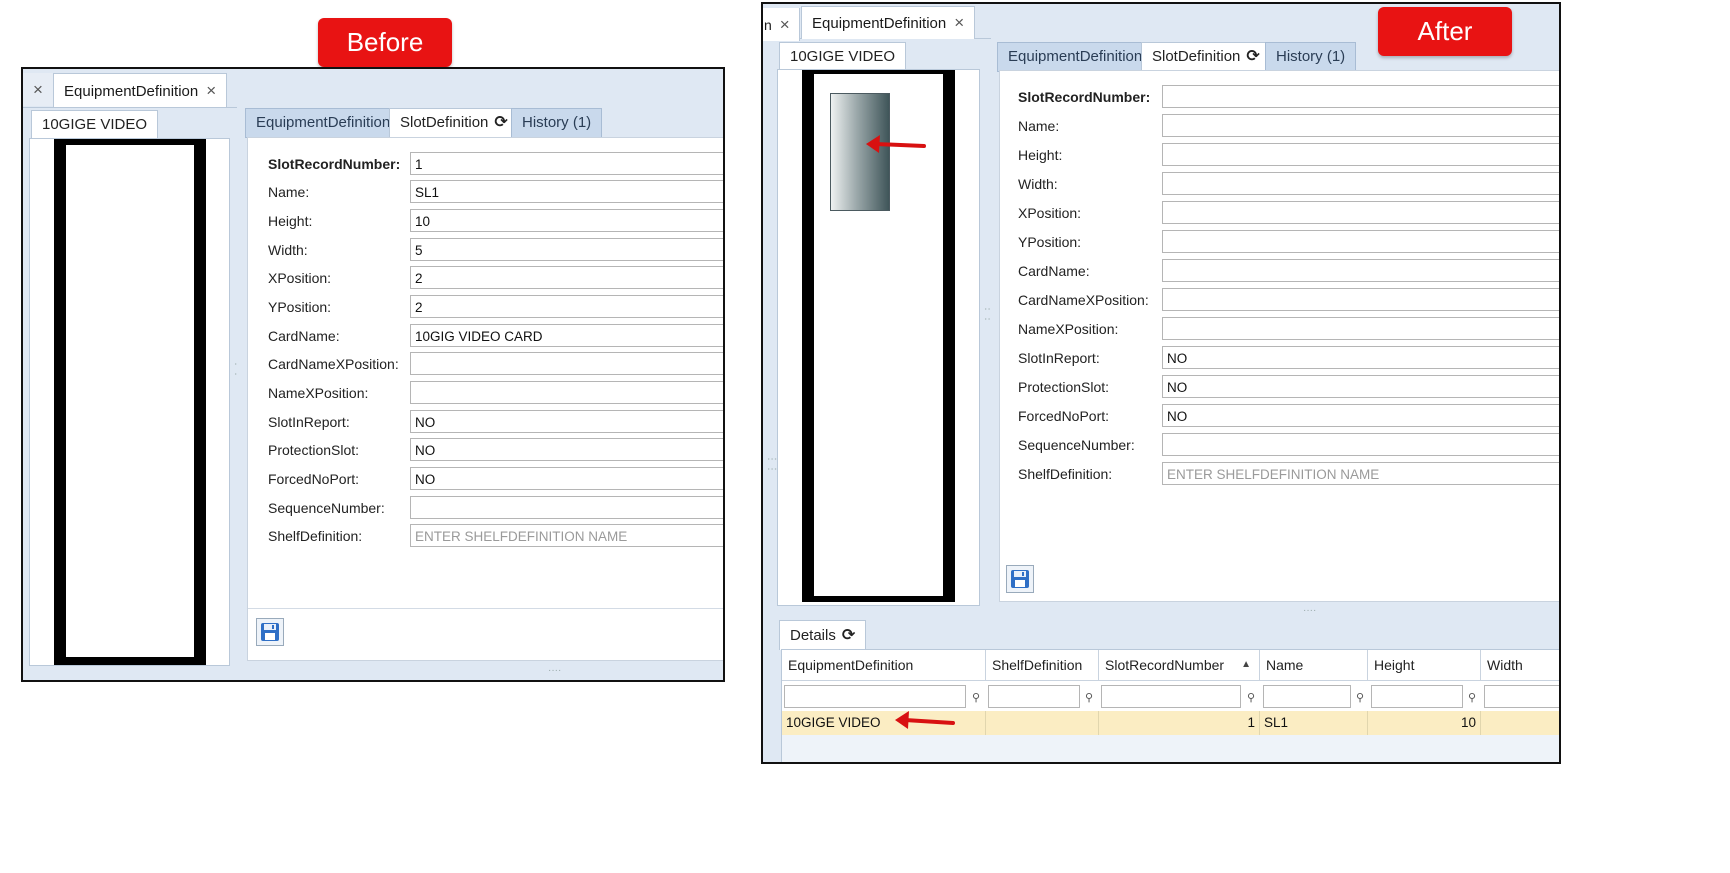  Describe the element at coordinates (1360, 154) in the screenshot. I see `height-field` at that location.